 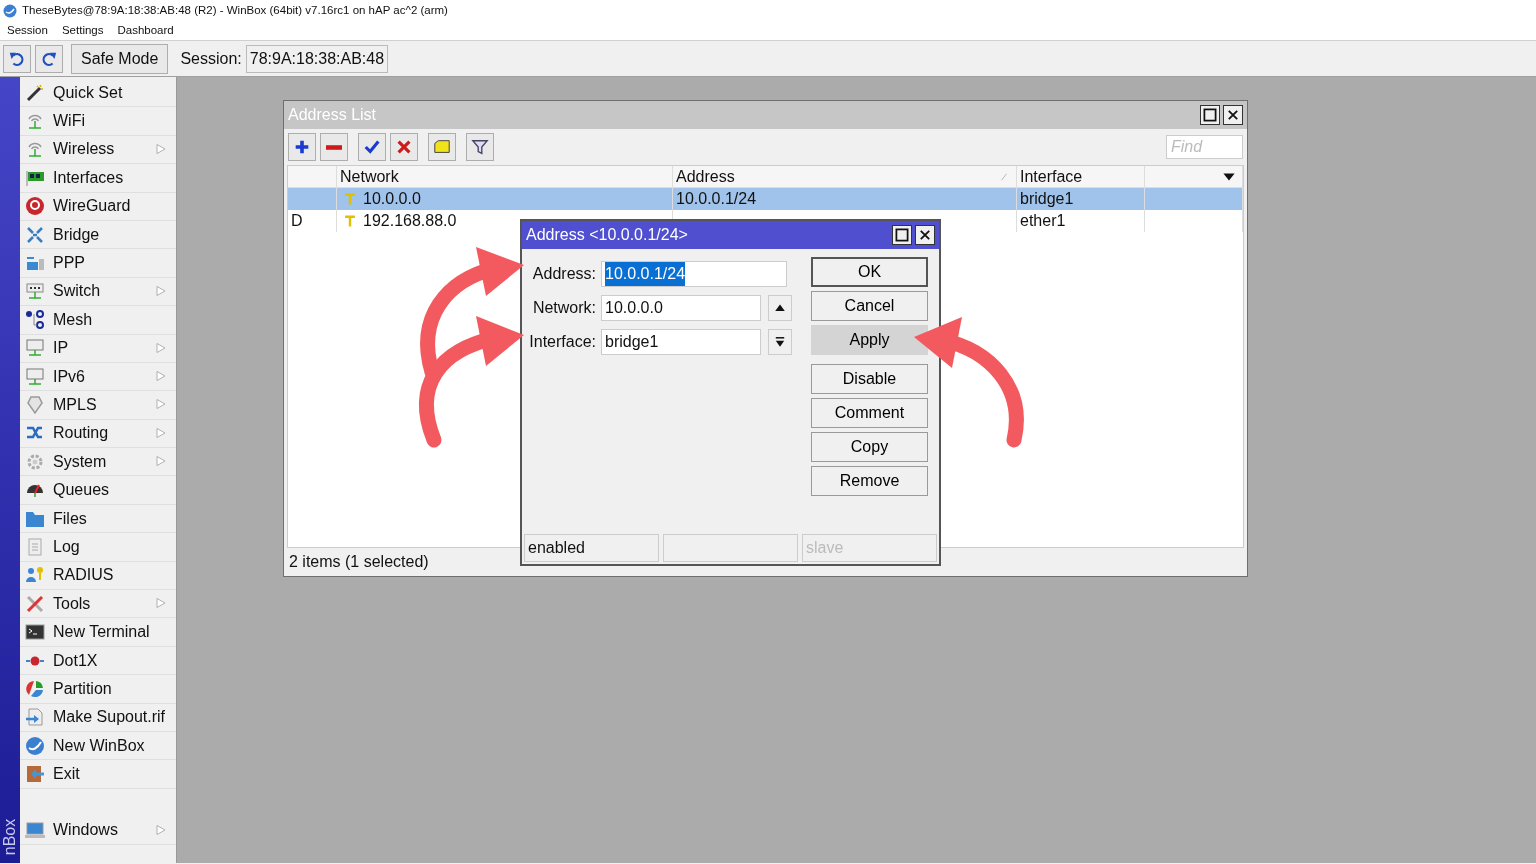 I want to click on filter-icon, so click(x=480, y=147).